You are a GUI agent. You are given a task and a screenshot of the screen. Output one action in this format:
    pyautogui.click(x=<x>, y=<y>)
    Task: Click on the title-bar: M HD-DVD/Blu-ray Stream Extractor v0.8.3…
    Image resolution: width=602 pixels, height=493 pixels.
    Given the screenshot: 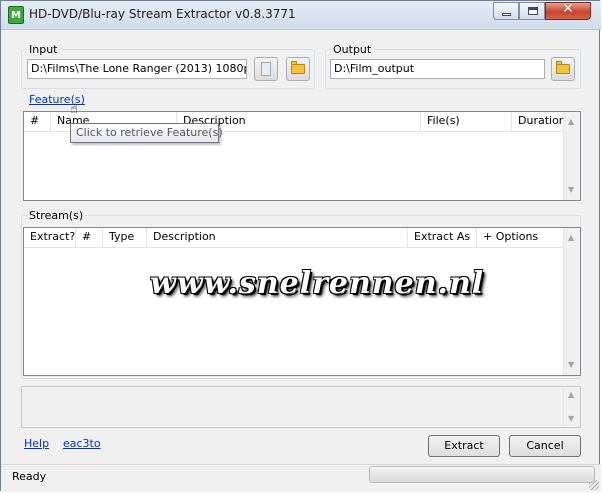 What is the action you would take?
    pyautogui.click(x=301, y=15)
    